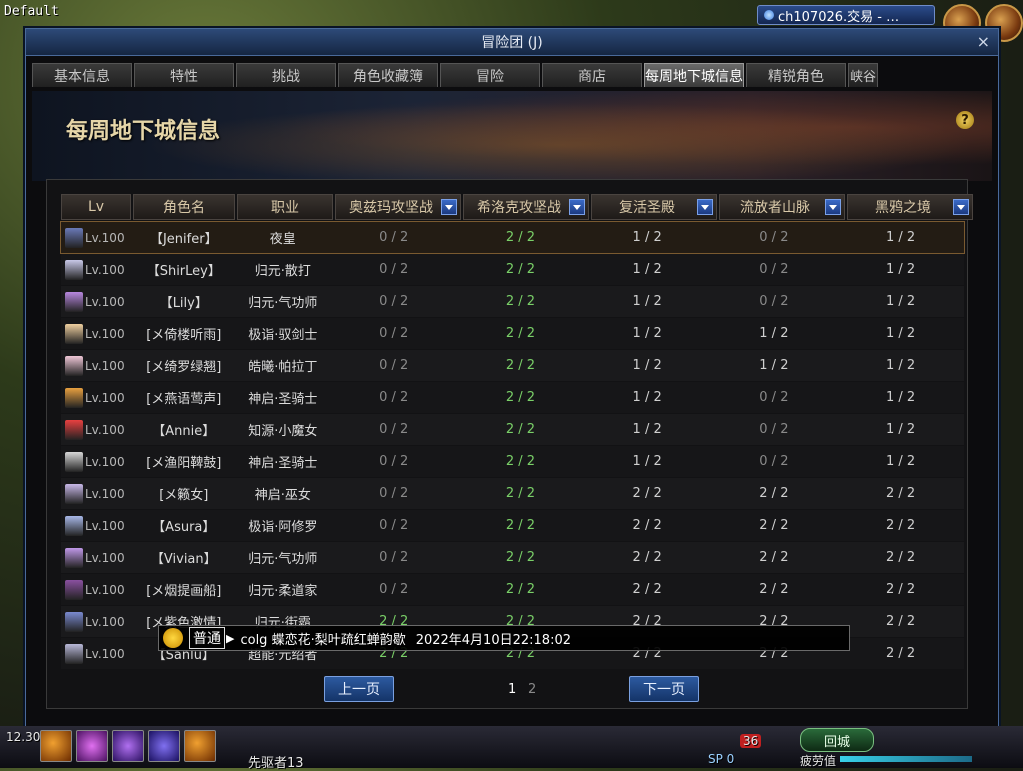  Describe the element at coordinates (664, 689) in the screenshot. I see `next-page-button: 下一页` at that location.